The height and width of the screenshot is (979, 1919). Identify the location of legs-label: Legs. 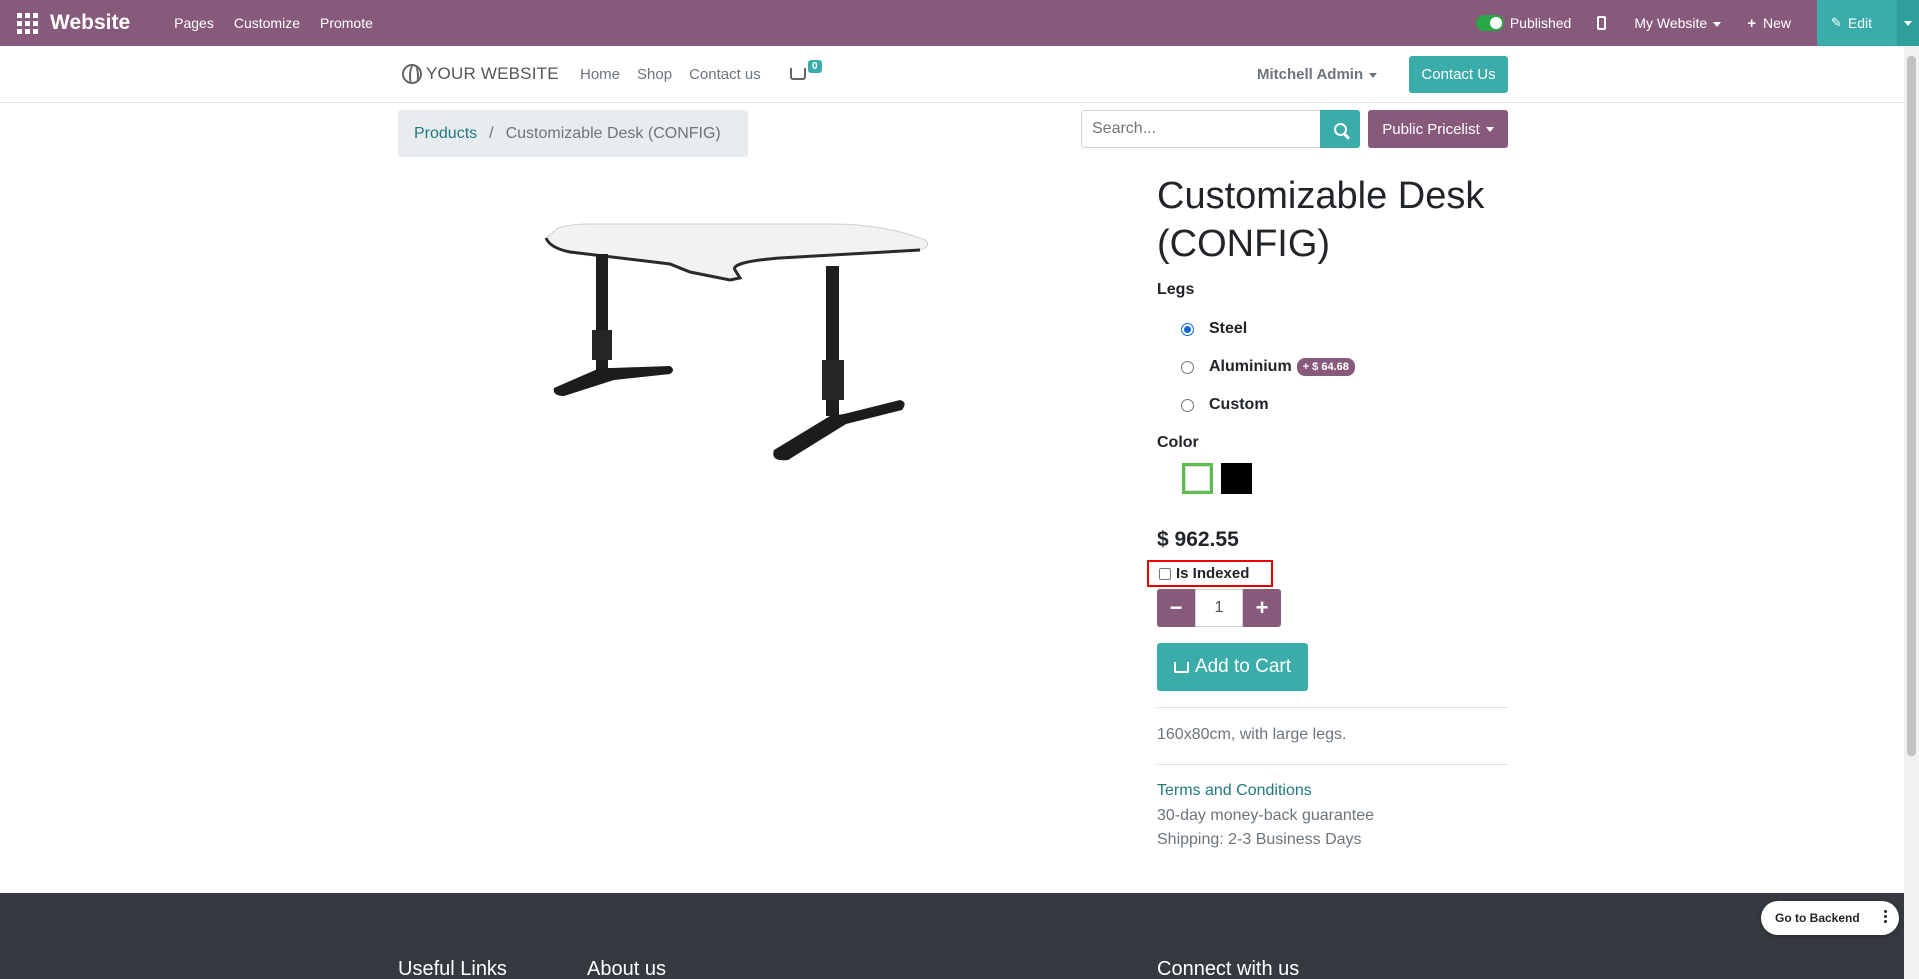
(1176, 289).